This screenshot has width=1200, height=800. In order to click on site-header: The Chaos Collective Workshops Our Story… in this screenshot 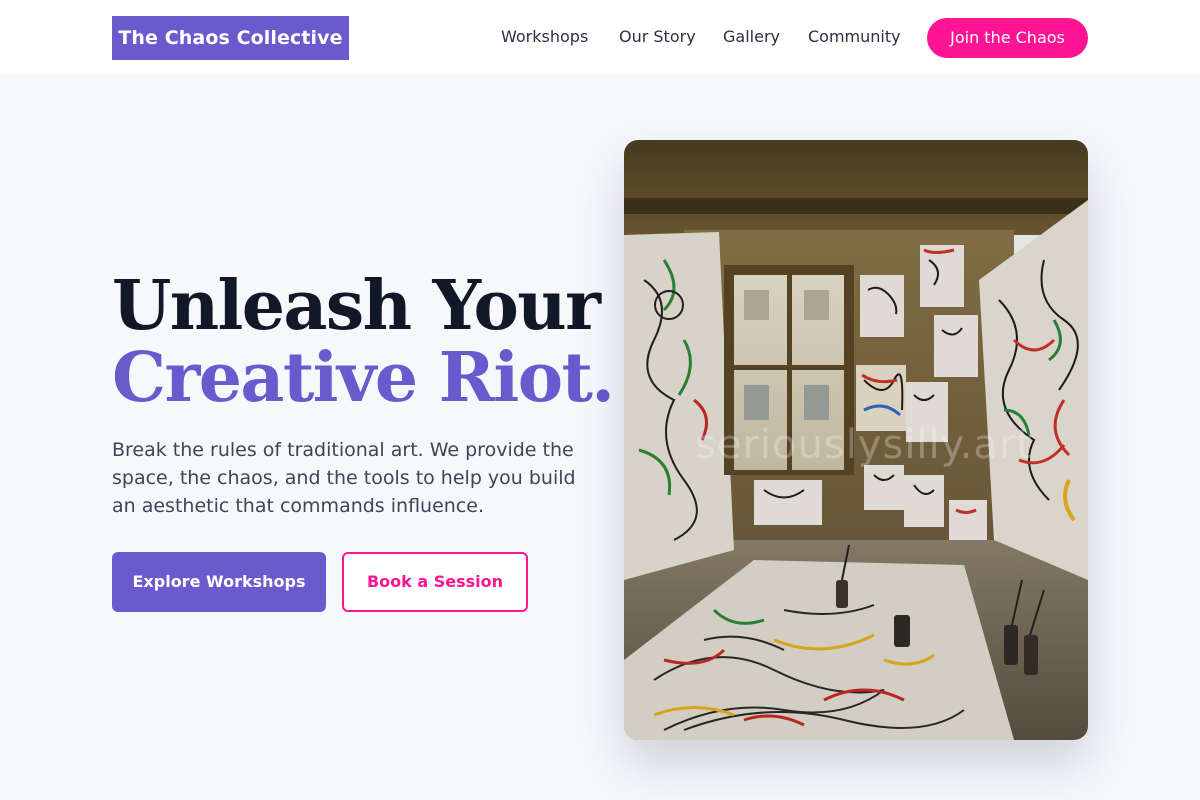, I will do `click(600, 38)`.